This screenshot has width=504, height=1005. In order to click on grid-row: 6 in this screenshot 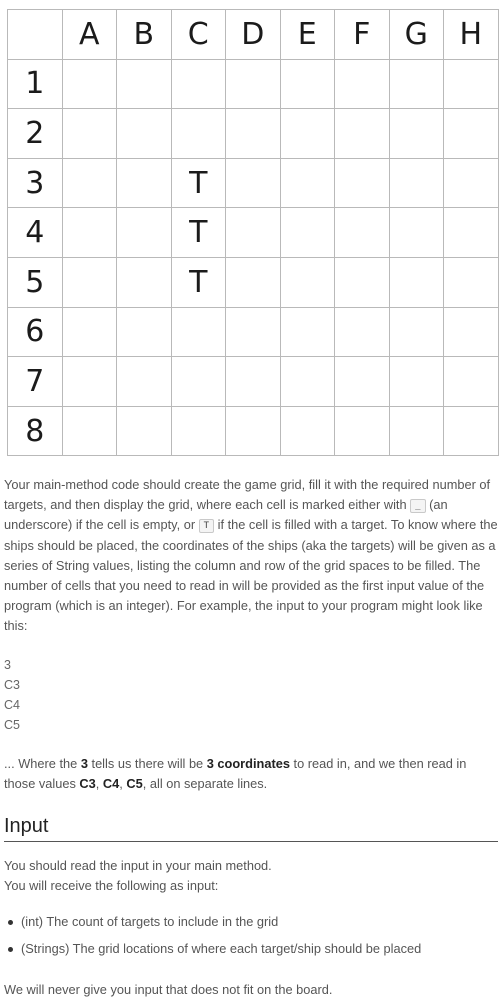, I will do `click(253, 332)`.